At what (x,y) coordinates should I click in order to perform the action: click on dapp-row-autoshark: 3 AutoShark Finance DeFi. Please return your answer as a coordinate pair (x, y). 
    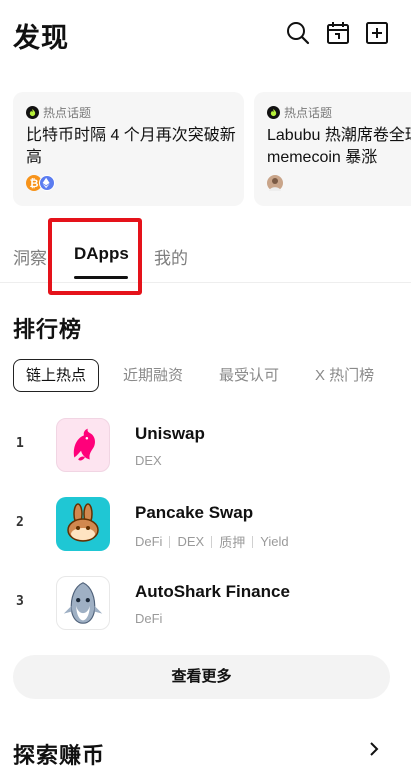
    Looking at the image, I should click on (205, 606).